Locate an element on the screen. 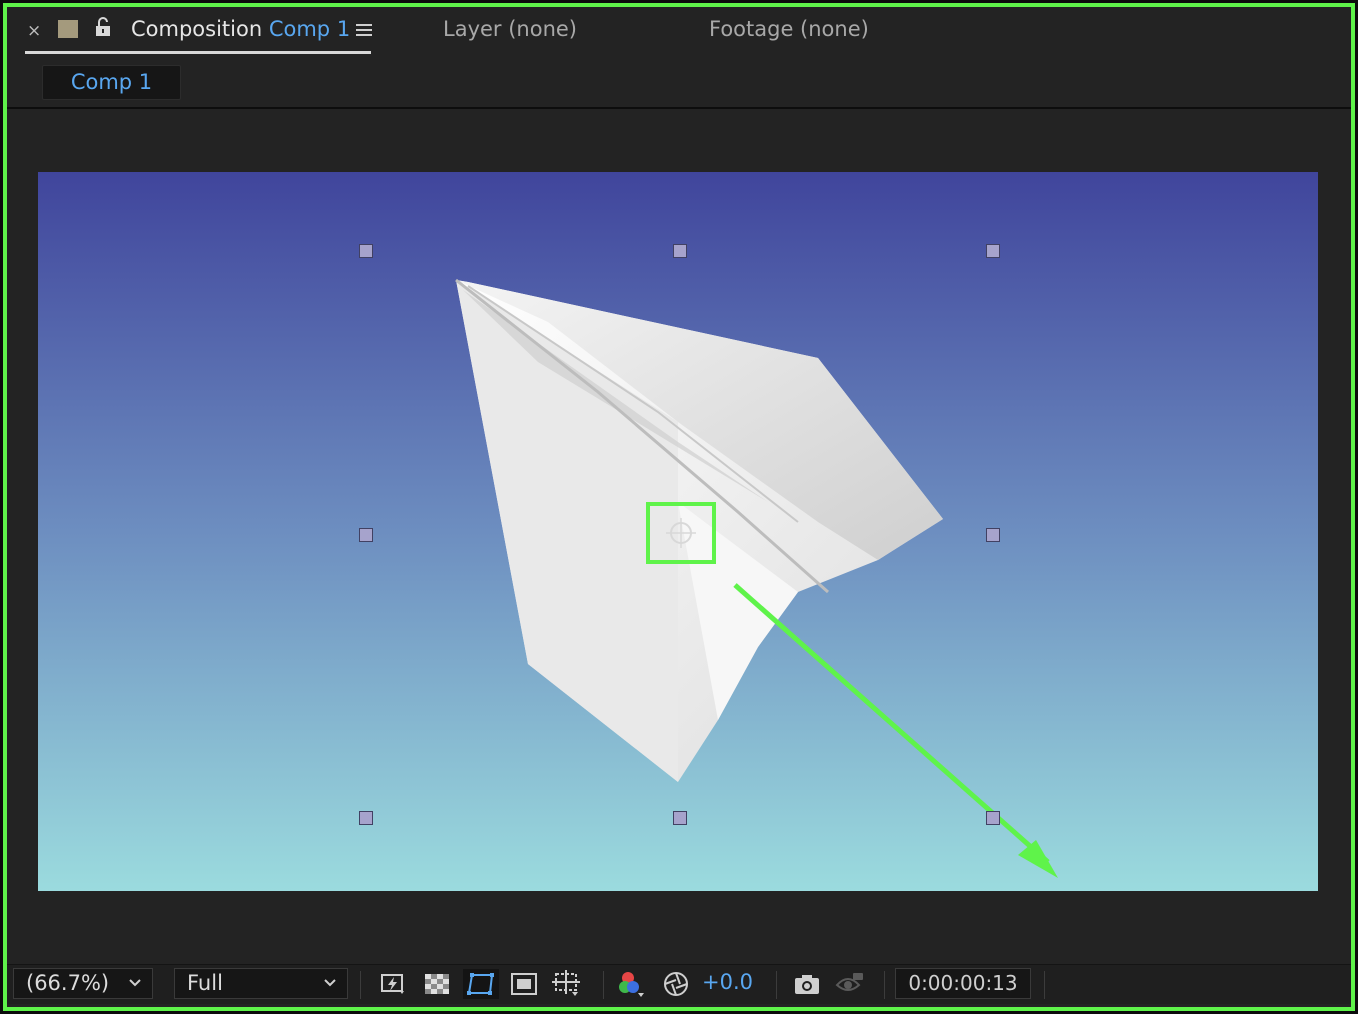  tab-composition-label: Composition is located at coordinates (197, 29).